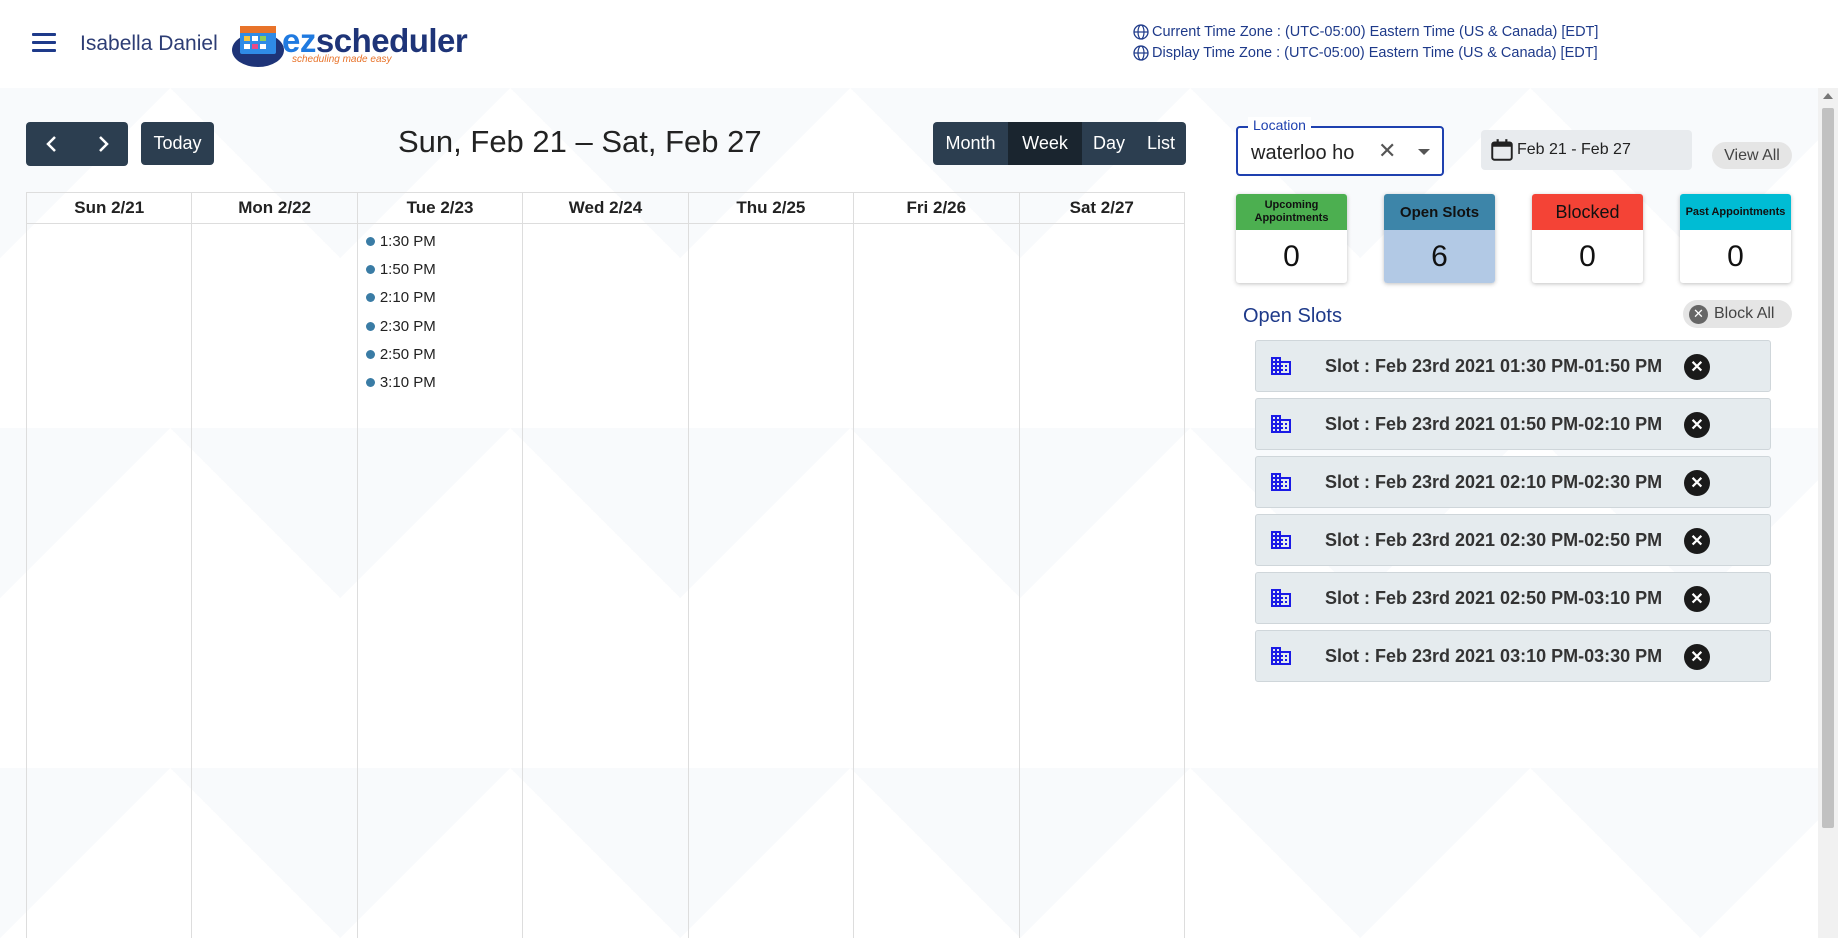  What do you see at coordinates (440, 269) in the screenshot?
I see `calendar-event: 1:50 PM` at bounding box center [440, 269].